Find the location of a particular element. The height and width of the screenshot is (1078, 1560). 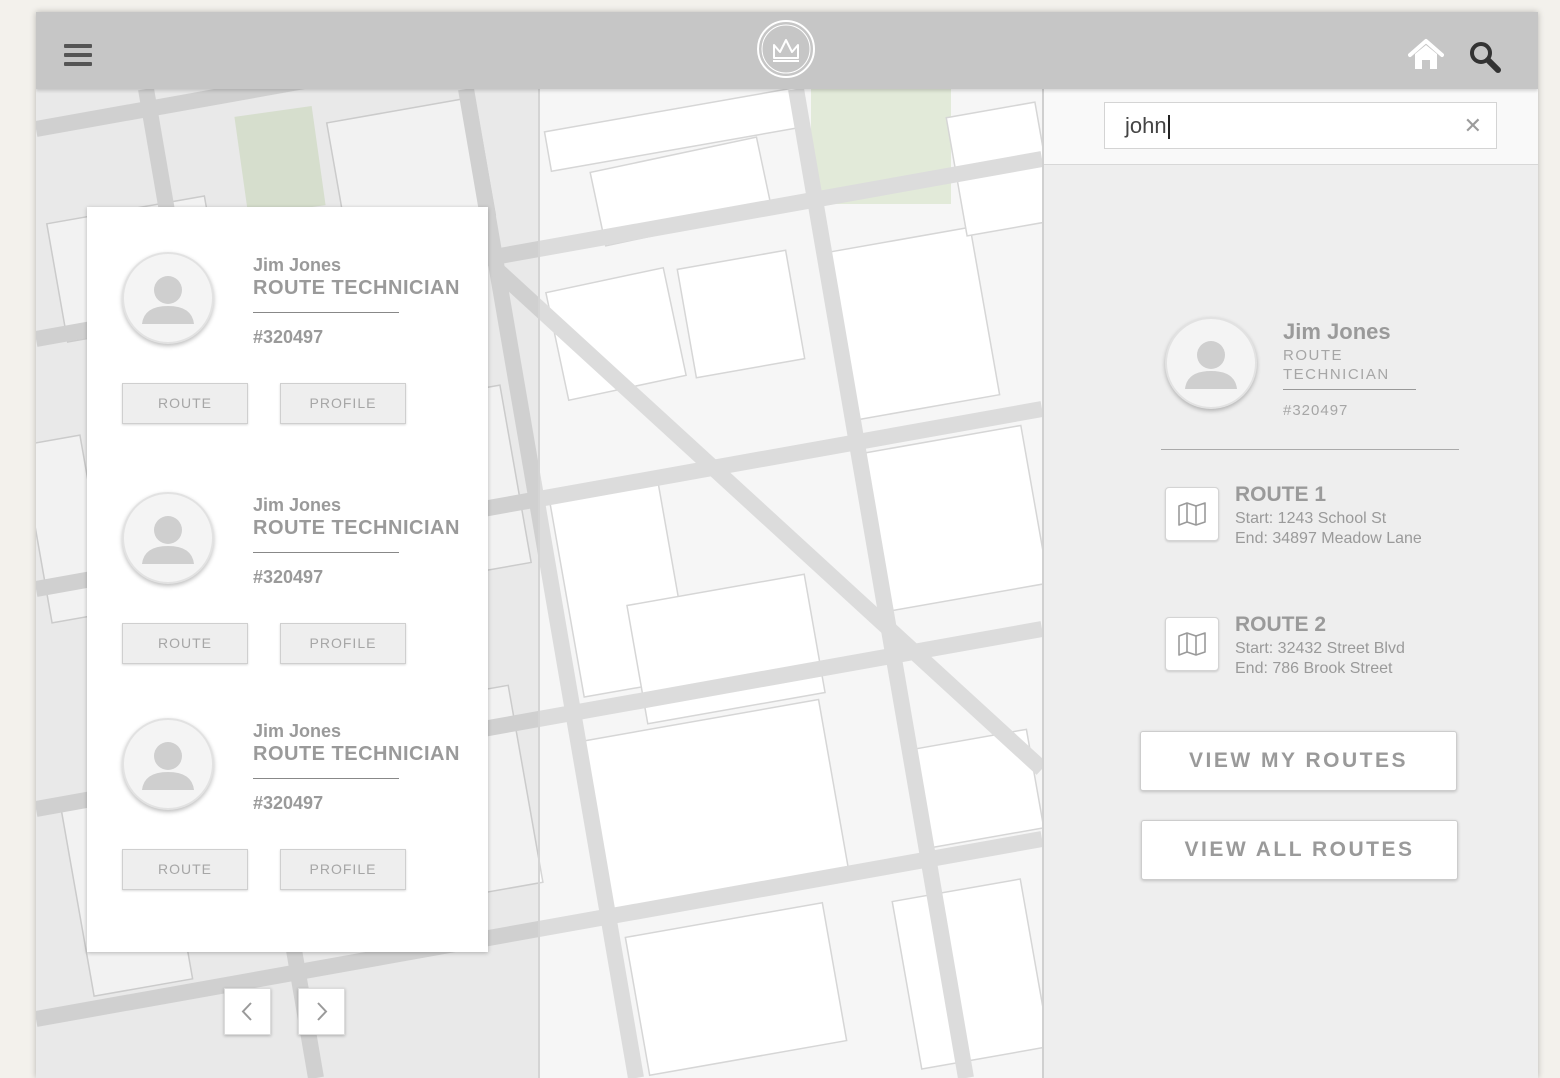

selected-employee-role: ROUTE TECHNICIAN is located at coordinates (1336, 365).